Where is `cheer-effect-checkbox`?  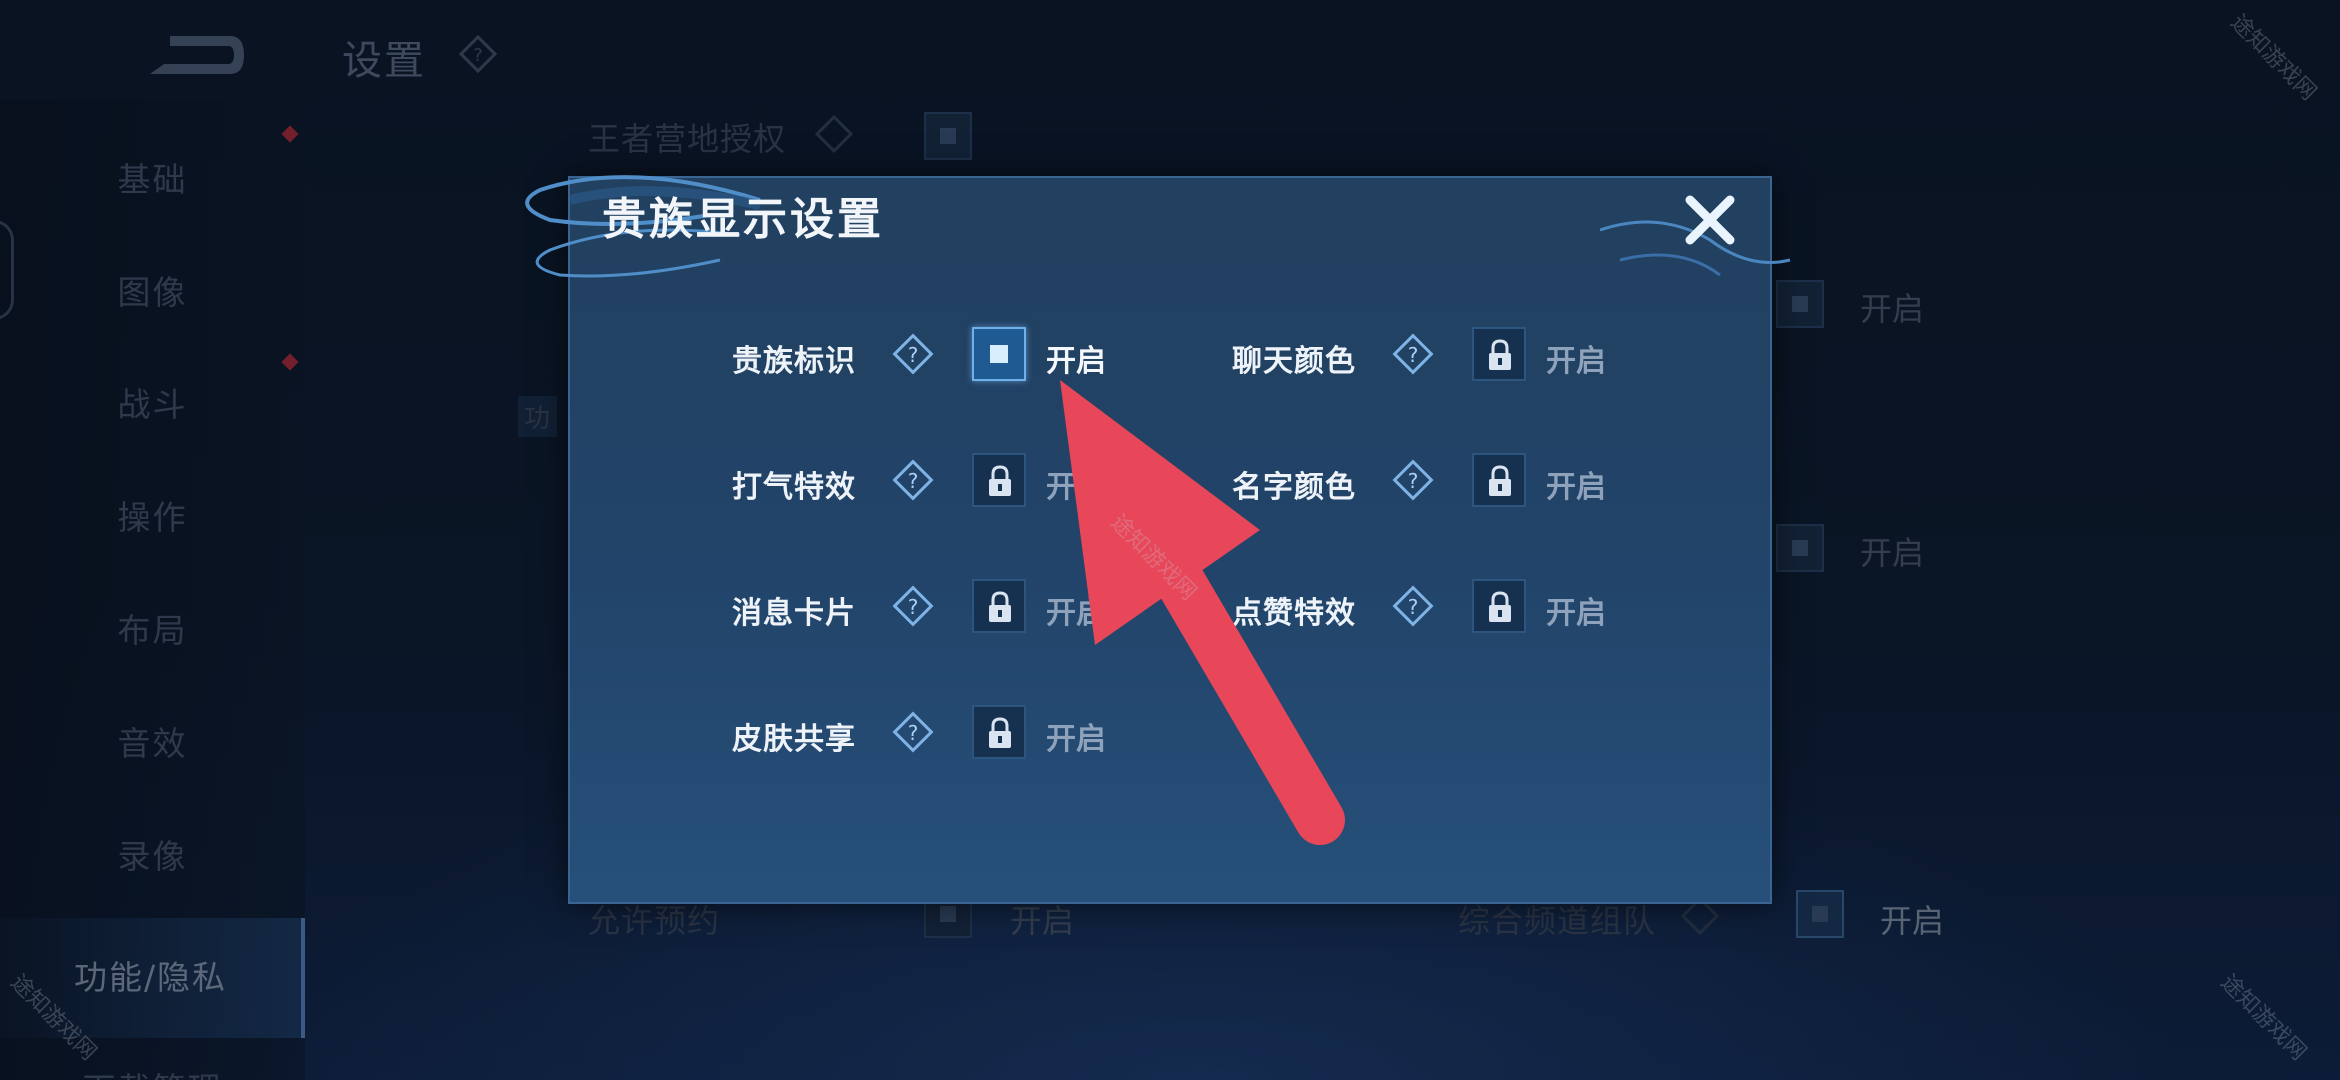 cheer-effect-checkbox is located at coordinates (999, 480).